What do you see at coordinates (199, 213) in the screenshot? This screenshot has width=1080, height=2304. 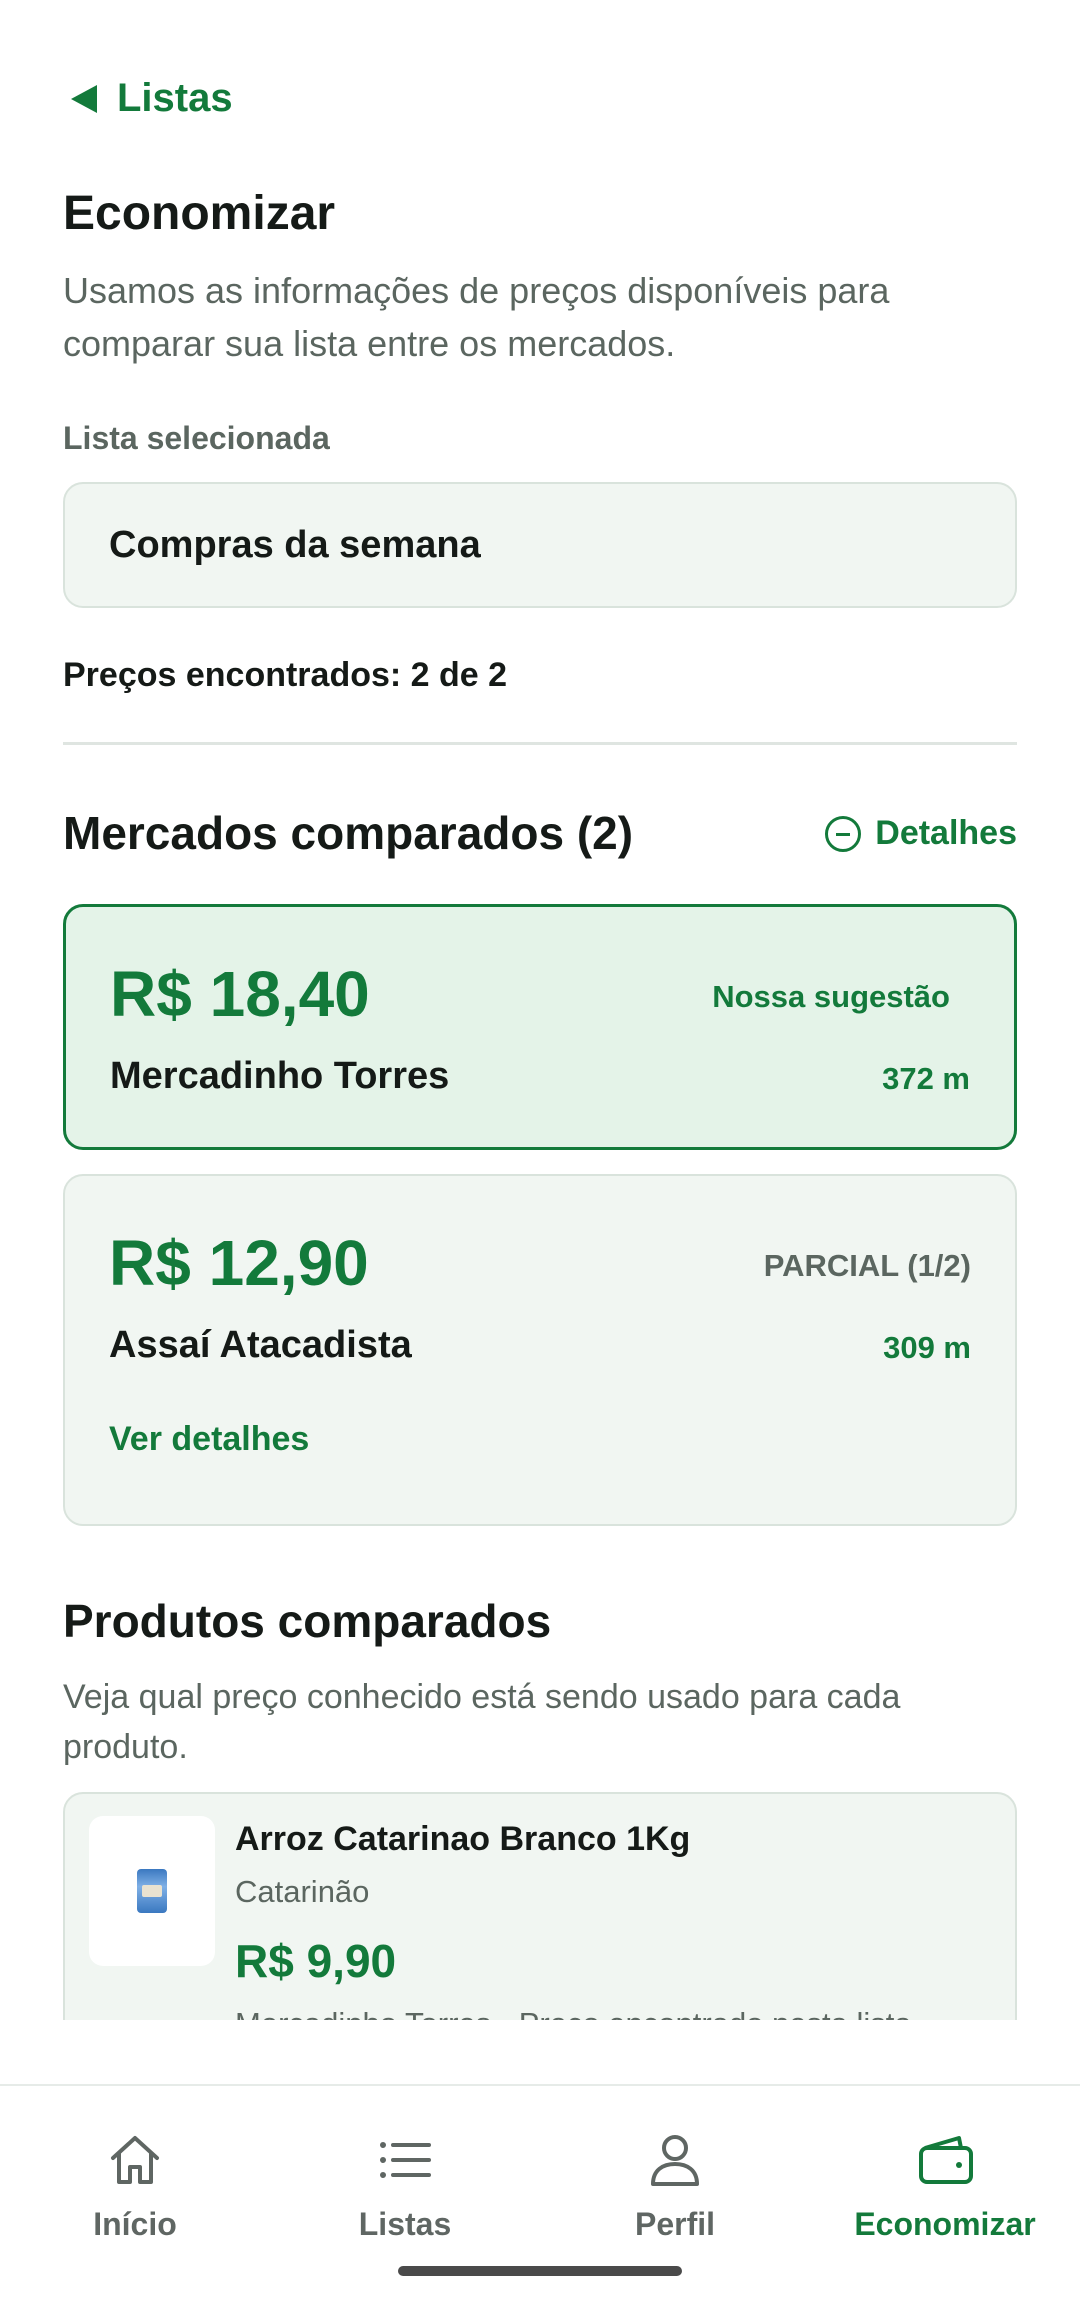 I see `page-title: Economizar` at bounding box center [199, 213].